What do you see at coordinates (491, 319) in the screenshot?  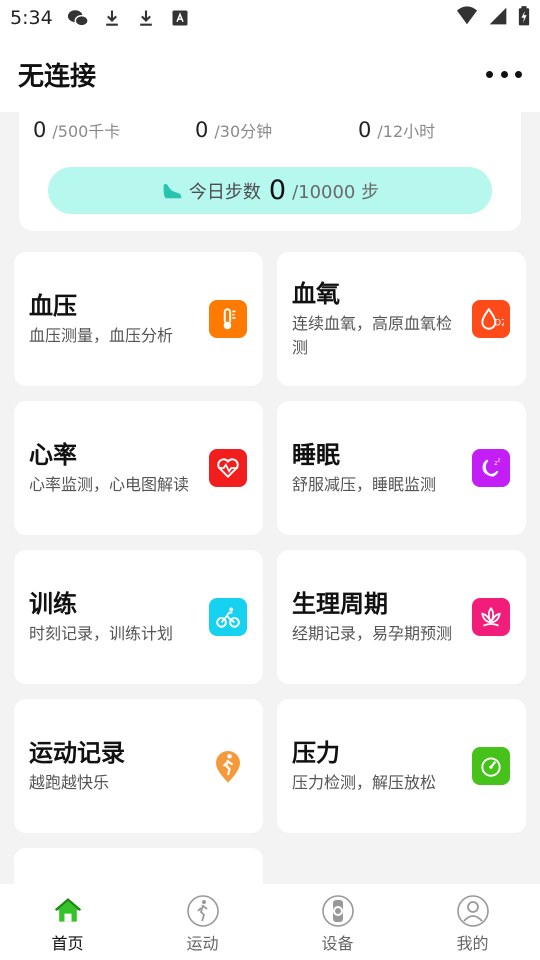 I see `oxygen-drop-icon: O2` at bounding box center [491, 319].